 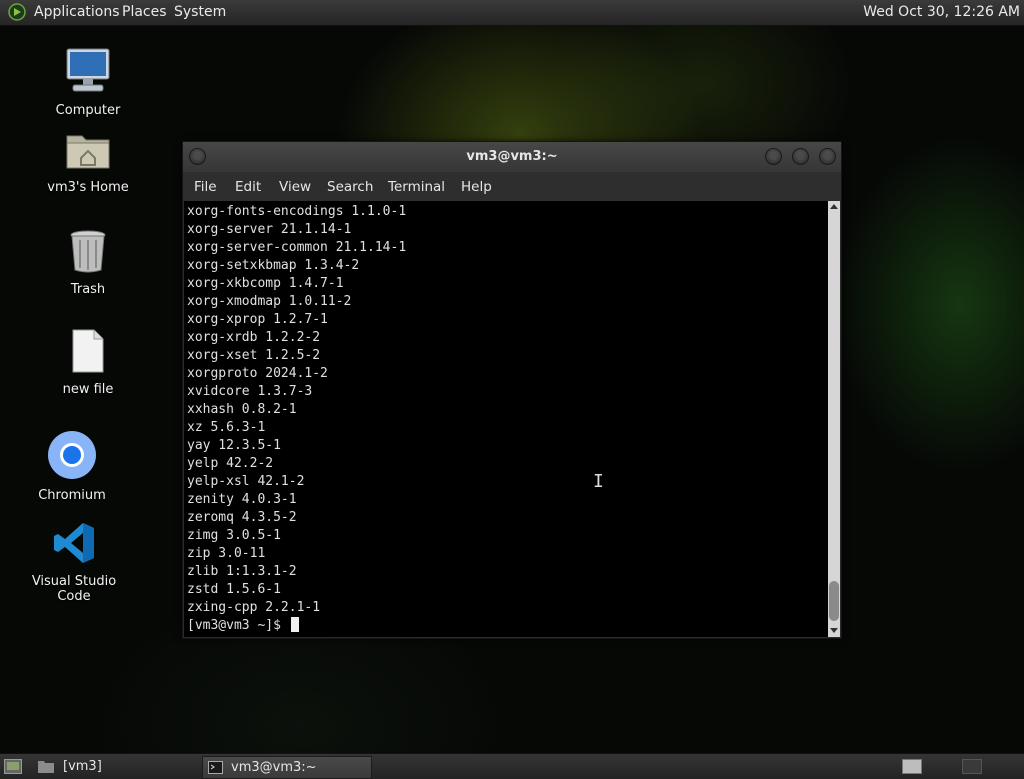 What do you see at coordinates (476, 187) in the screenshot?
I see `menu-help: Help` at bounding box center [476, 187].